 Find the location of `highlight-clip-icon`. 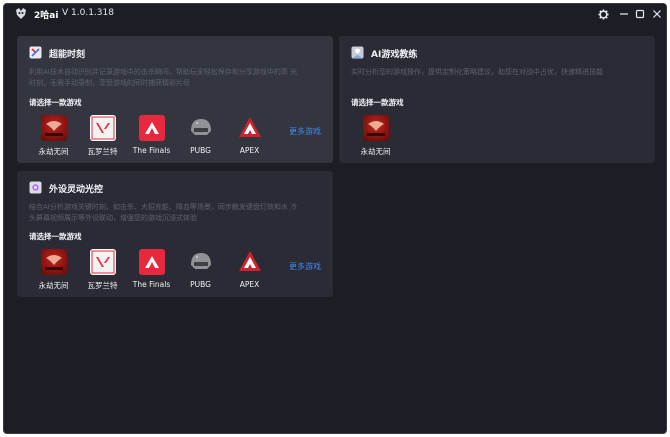

highlight-clip-icon is located at coordinates (35, 52).